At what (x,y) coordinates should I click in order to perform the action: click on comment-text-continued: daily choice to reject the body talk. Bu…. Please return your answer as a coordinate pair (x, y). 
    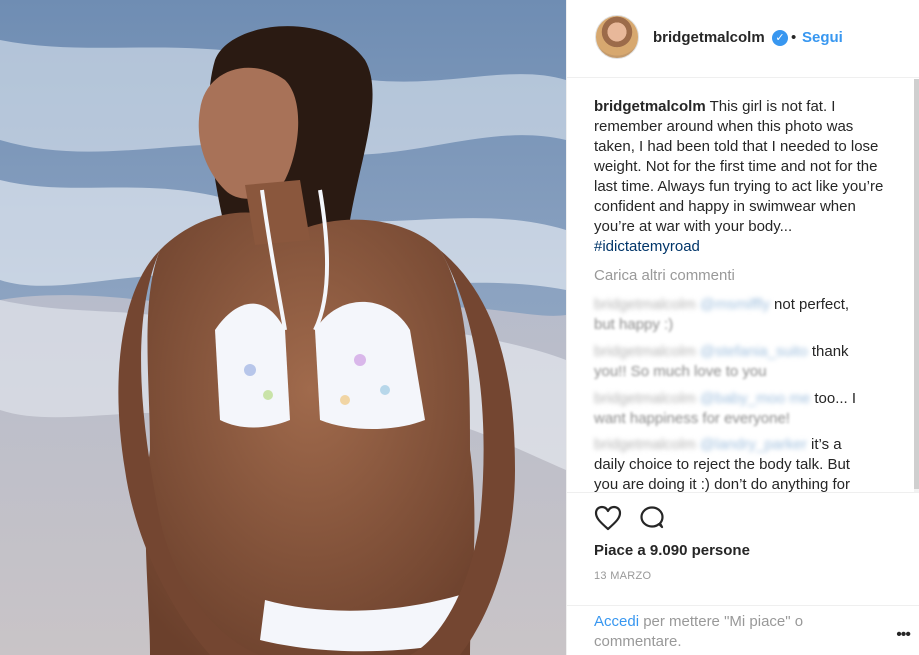
    Looking at the image, I should click on (722, 464).